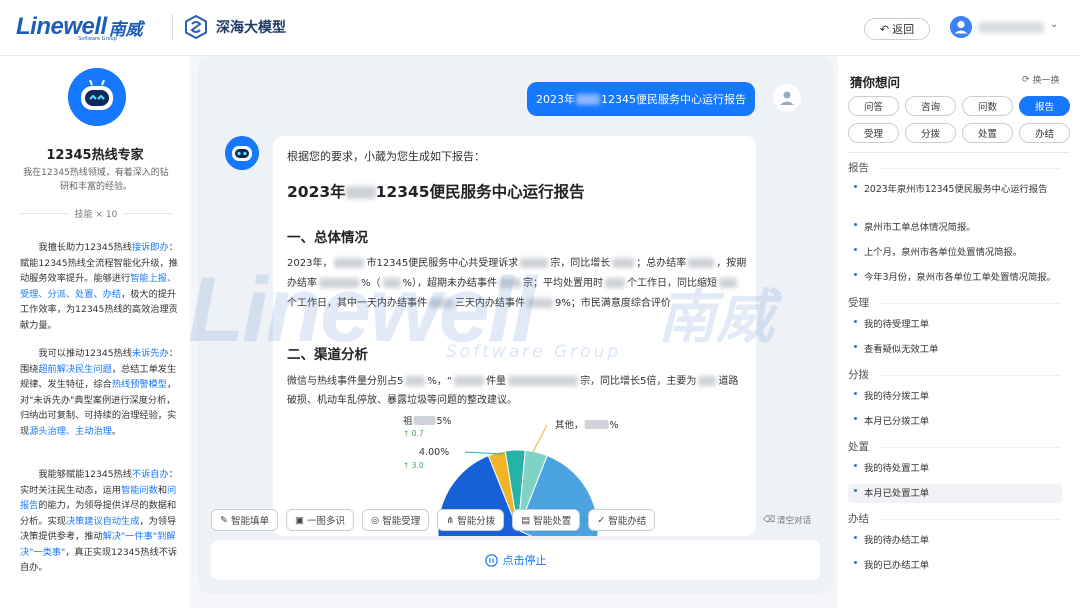 The height and width of the screenshot is (608, 1080). Describe the element at coordinates (955, 396) in the screenshot. I see `suggestion-item: 我的待分拨工单` at that location.